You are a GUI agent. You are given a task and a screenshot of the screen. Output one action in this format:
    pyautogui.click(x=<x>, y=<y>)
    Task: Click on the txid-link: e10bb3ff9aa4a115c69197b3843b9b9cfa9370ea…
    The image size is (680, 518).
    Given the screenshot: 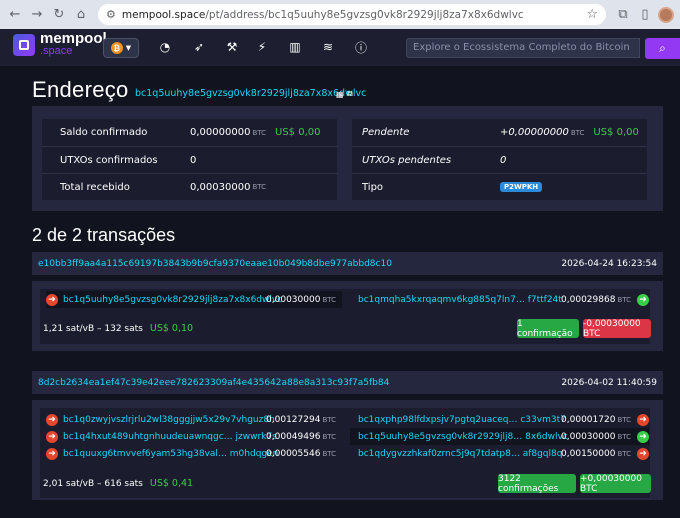 What is the action you would take?
    pyautogui.click(x=215, y=264)
    